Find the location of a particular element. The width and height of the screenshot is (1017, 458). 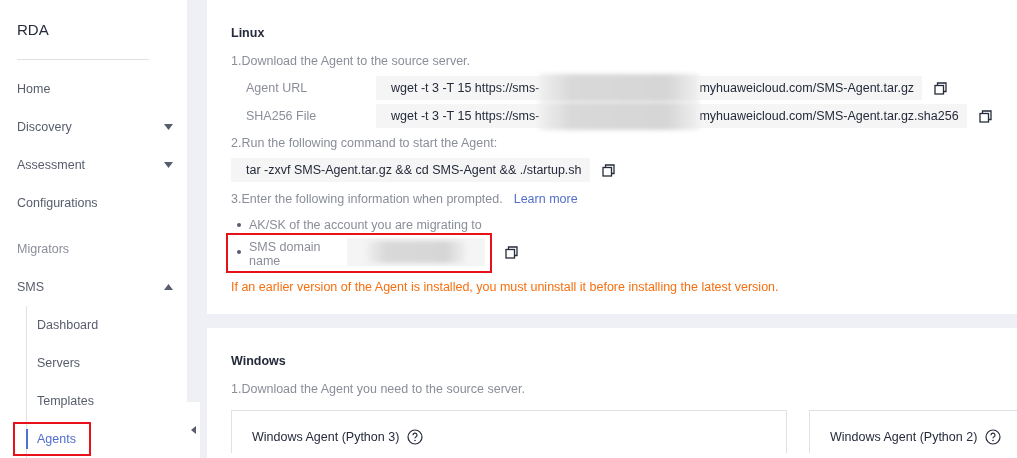

warning-text: If an earlier version of the Agent is installed, you must uninstall it before installing the latest version. is located at coordinates (505, 287).